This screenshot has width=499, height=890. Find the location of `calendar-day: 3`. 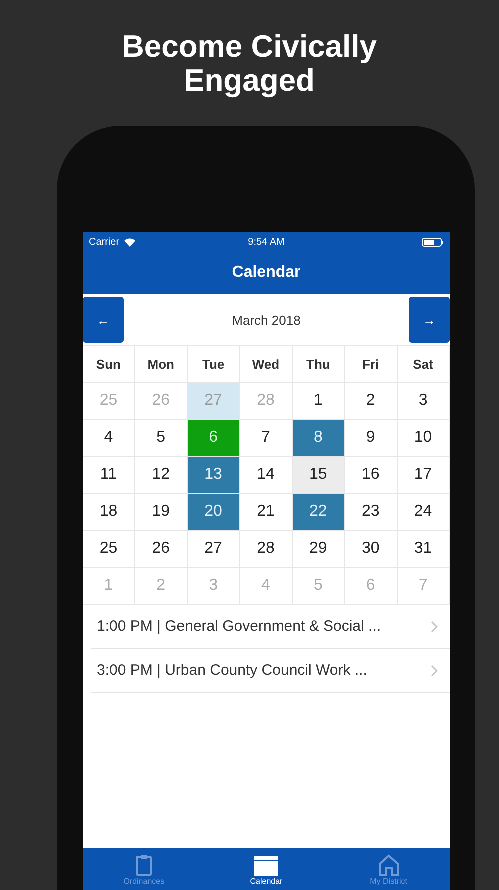

calendar-day: 3 is located at coordinates (424, 401).